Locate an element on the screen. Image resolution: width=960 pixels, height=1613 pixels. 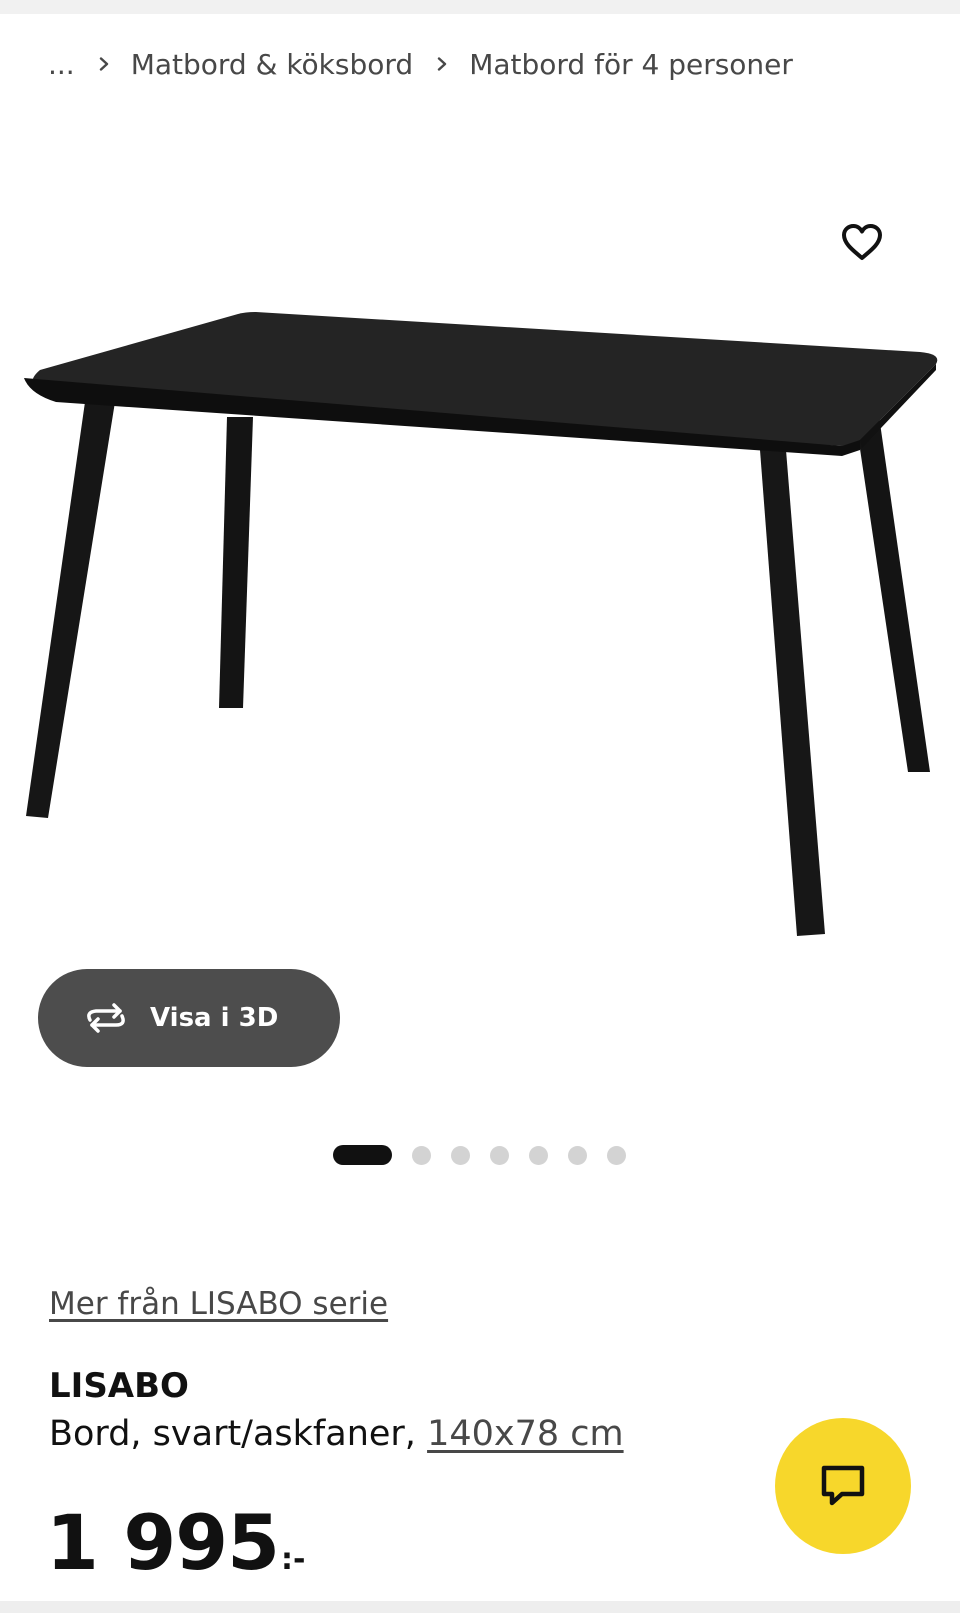
price-suffix: :- is located at coordinates (293, 1559).